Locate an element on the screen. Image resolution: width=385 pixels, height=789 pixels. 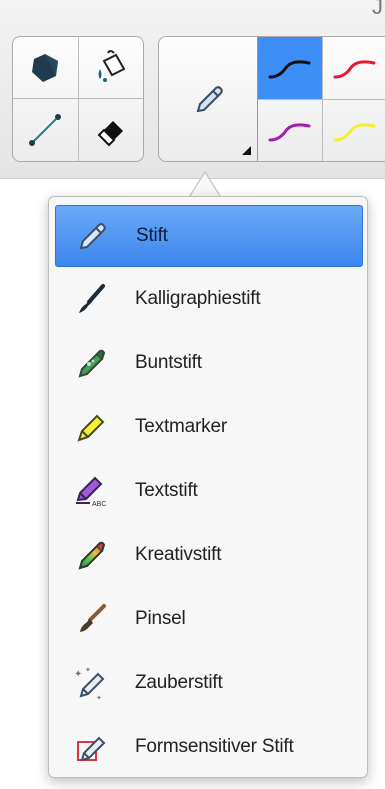
grid-divider-vertical is located at coordinates (78, 99).